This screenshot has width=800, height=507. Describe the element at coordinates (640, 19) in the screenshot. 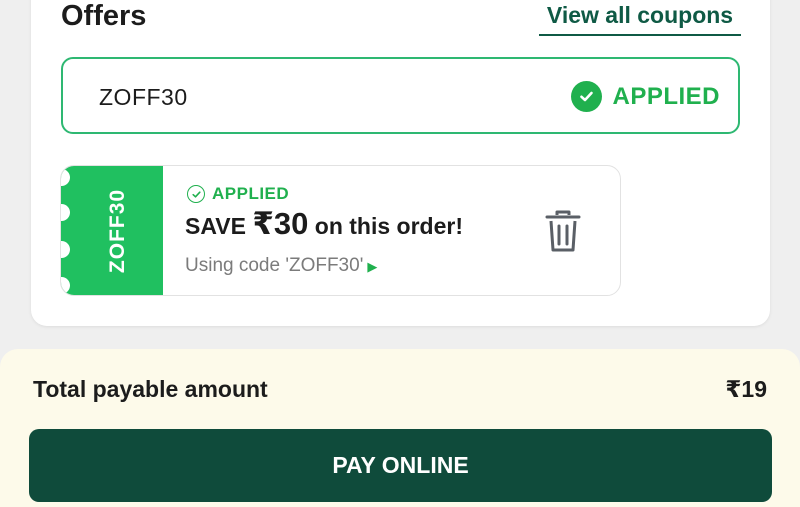

I see `view-all-coupons-link: View all coupons` at that location.